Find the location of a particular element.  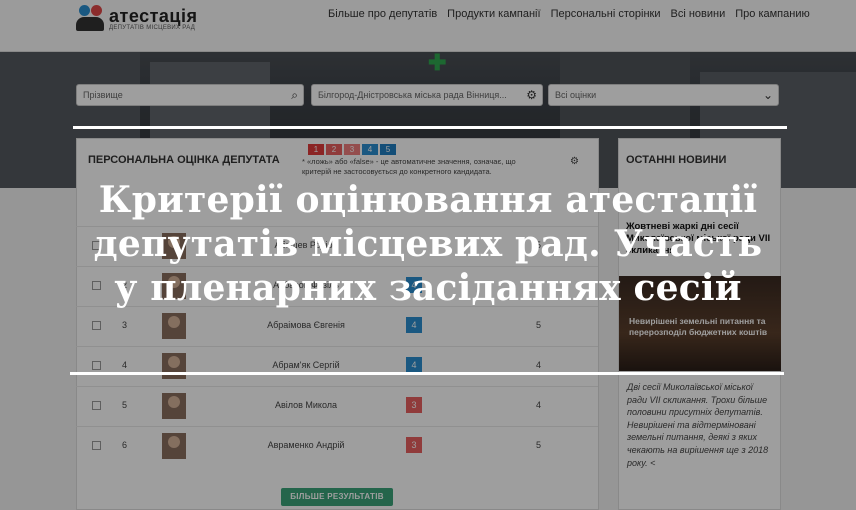

top-rule is located at coordinates (430, 127).